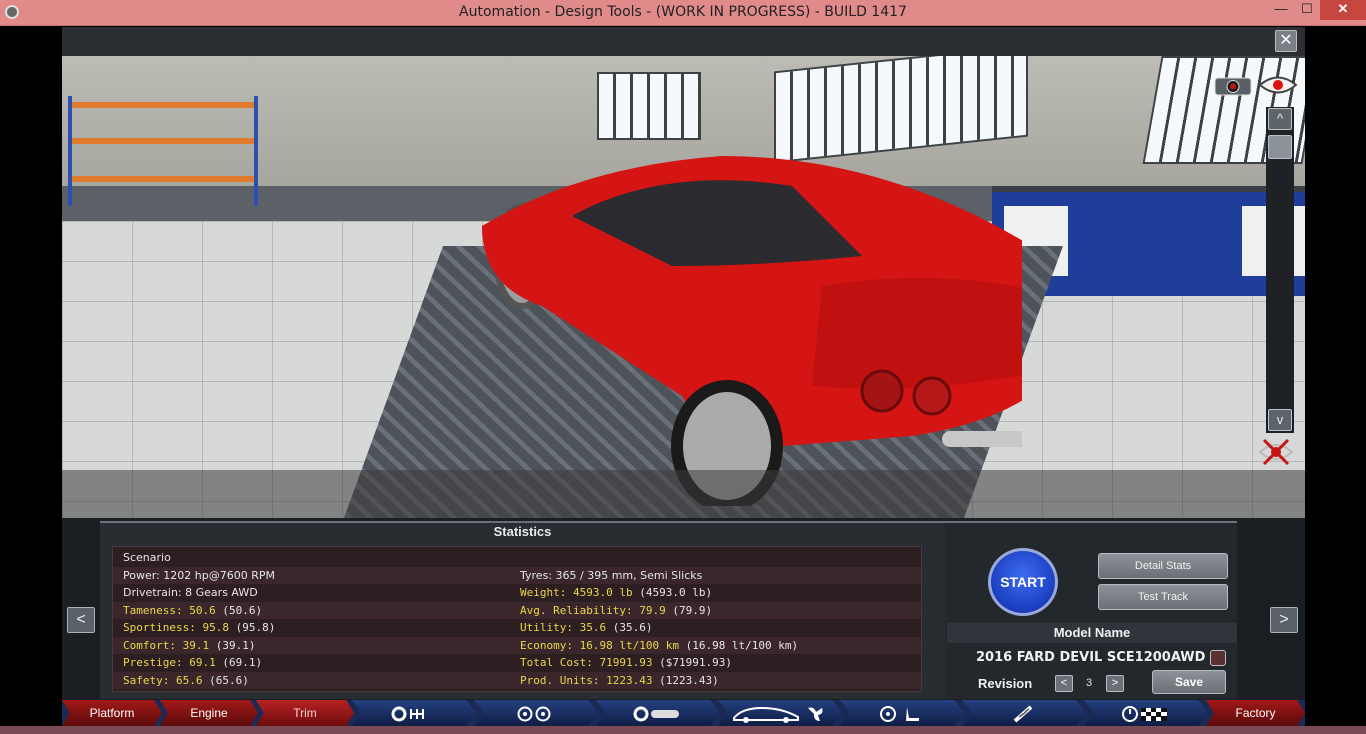 The image size is (1366, 734). I want to click on model-name-field: 2016 FARD DEVIL SCE1200AWD, so click(1090, 657).